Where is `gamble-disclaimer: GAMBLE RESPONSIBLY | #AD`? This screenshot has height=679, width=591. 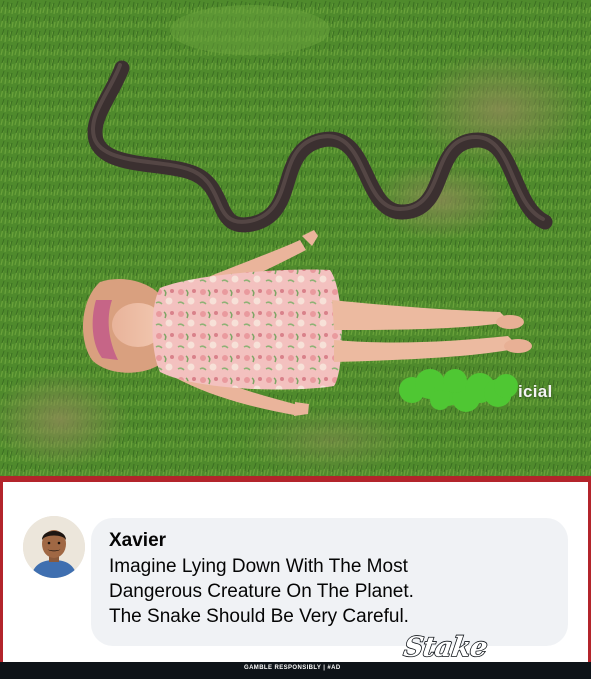 gamble-disclaimer: GAMBLE RESPONSIBLY | #AD is located at coordinates (292, 668).